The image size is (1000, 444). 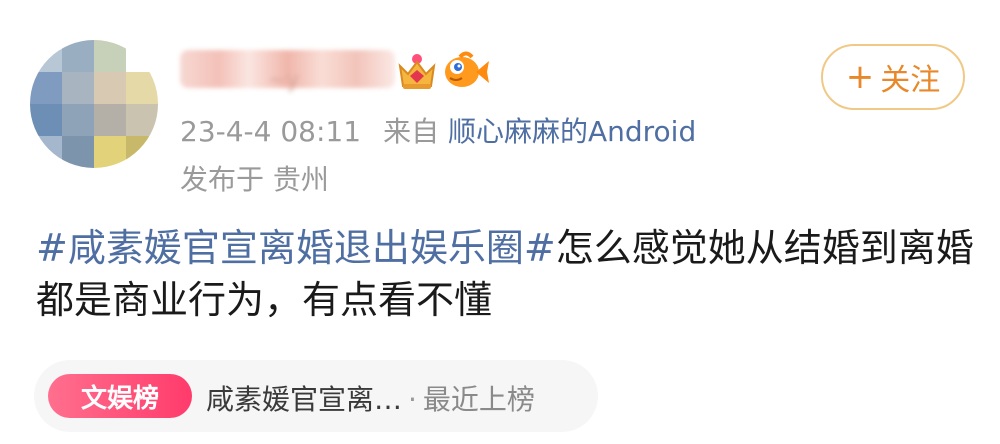 What do you see at coordinates (411, 131) in the screenshot?
I see `source-prefix: 来自` at bounding box center [411, 131].